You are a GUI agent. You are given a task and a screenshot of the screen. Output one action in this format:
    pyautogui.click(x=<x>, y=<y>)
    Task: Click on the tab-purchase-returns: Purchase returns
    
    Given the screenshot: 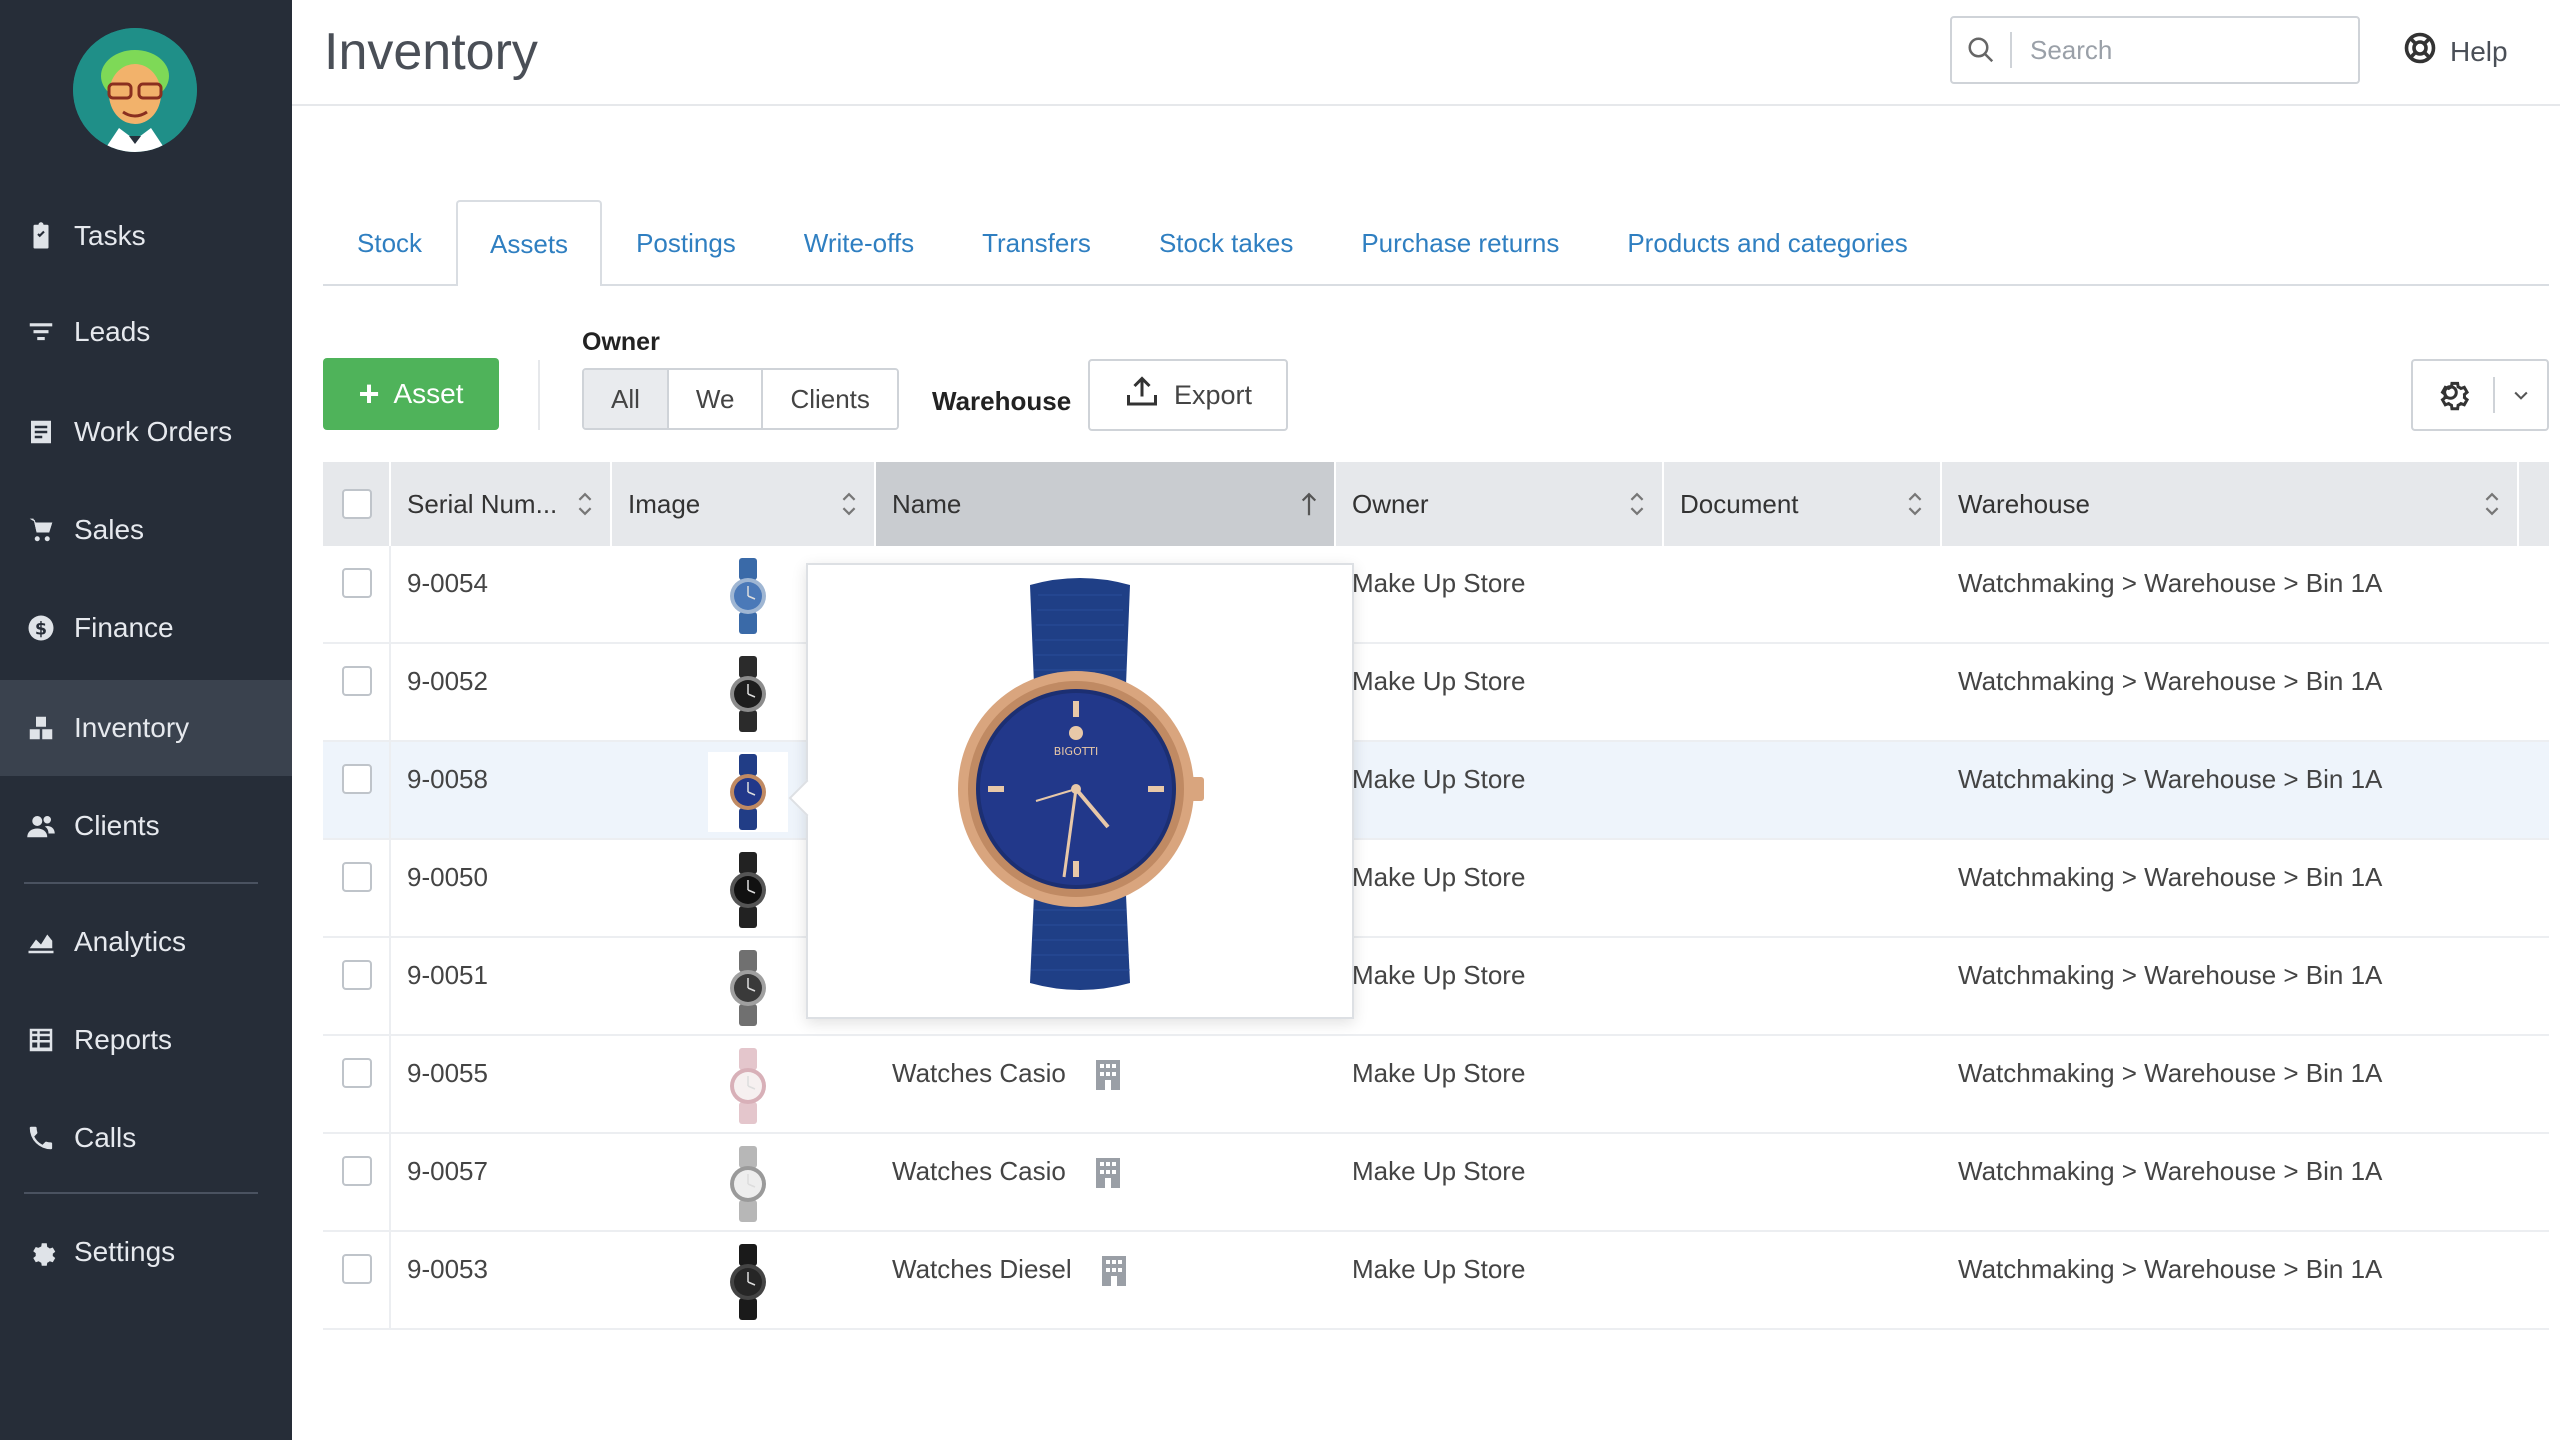 What is the action you would take?
    pyautogui.click(x=1460, y=242)
    